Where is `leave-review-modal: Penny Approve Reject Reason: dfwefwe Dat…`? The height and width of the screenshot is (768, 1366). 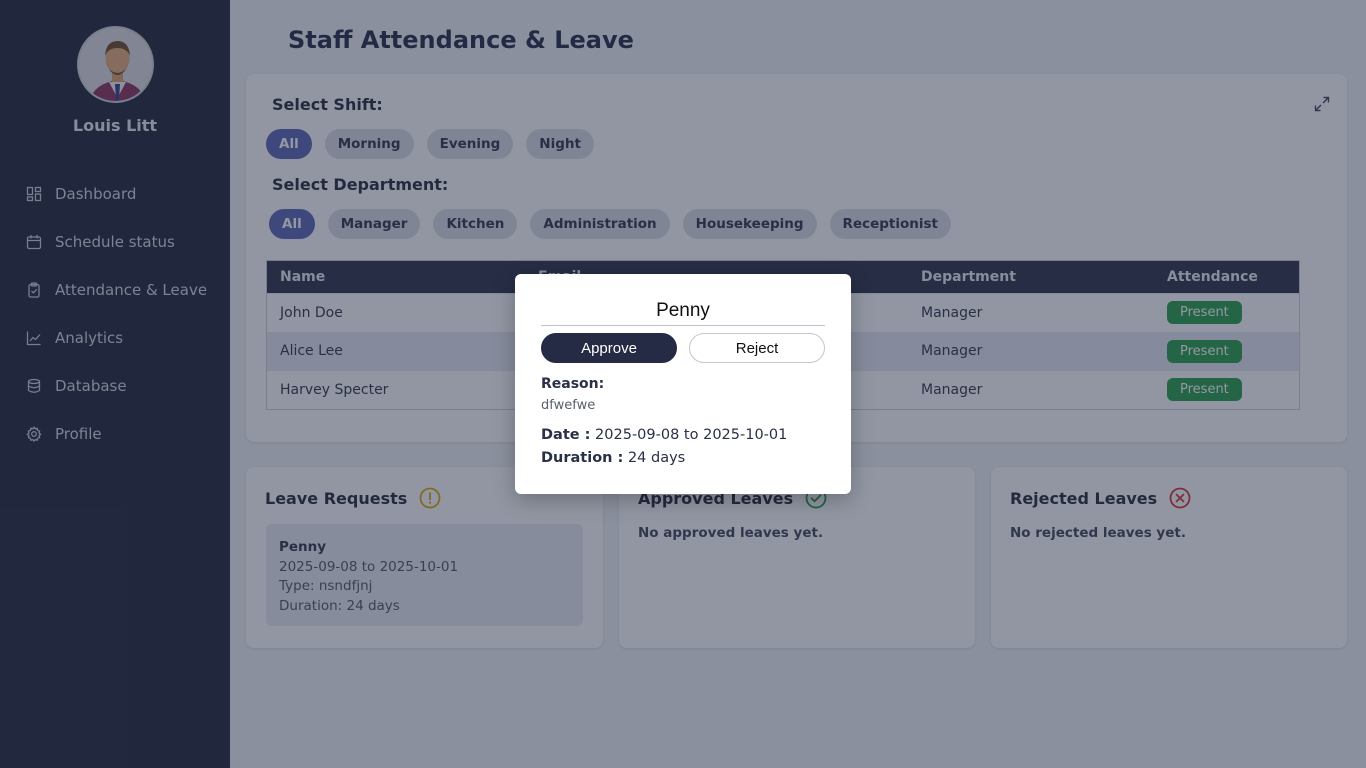
leave-review-modal: Penny Approve Reject Reason: dfwefwe Dat… is located at coordinates (683, 384).